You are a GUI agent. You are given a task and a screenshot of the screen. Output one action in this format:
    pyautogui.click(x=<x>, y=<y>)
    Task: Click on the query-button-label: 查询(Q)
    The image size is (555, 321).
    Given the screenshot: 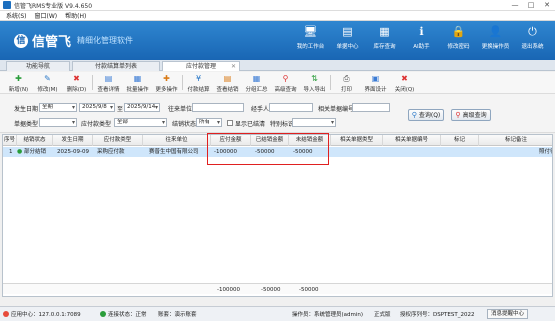 What is the action you would take?
    pyautogui.click(x=429, y=115)
    